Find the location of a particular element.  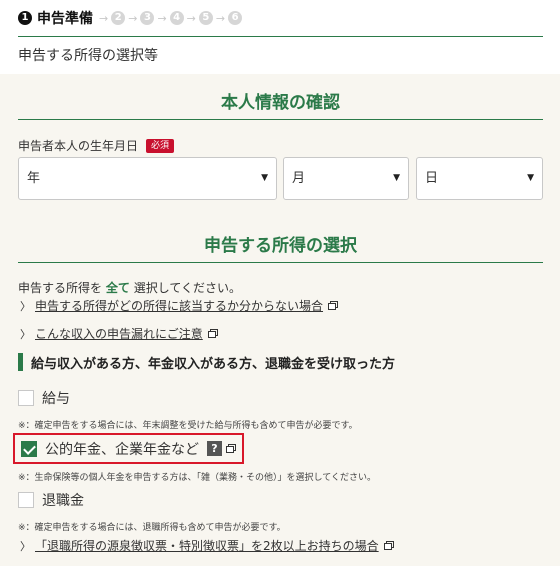

birthdate-field-label: 申告者本人の生年月日 必須 is located at coordinates (96, 145).